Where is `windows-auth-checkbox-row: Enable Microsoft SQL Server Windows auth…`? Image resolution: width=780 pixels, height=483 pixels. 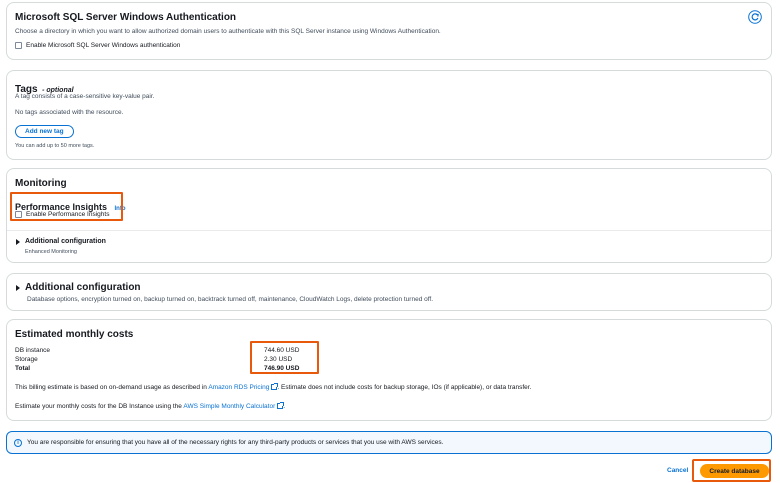 windows-auth-checkbox-row: Enable Microsoft SQL Server Windows auth… is located at coordinates (97, 45).